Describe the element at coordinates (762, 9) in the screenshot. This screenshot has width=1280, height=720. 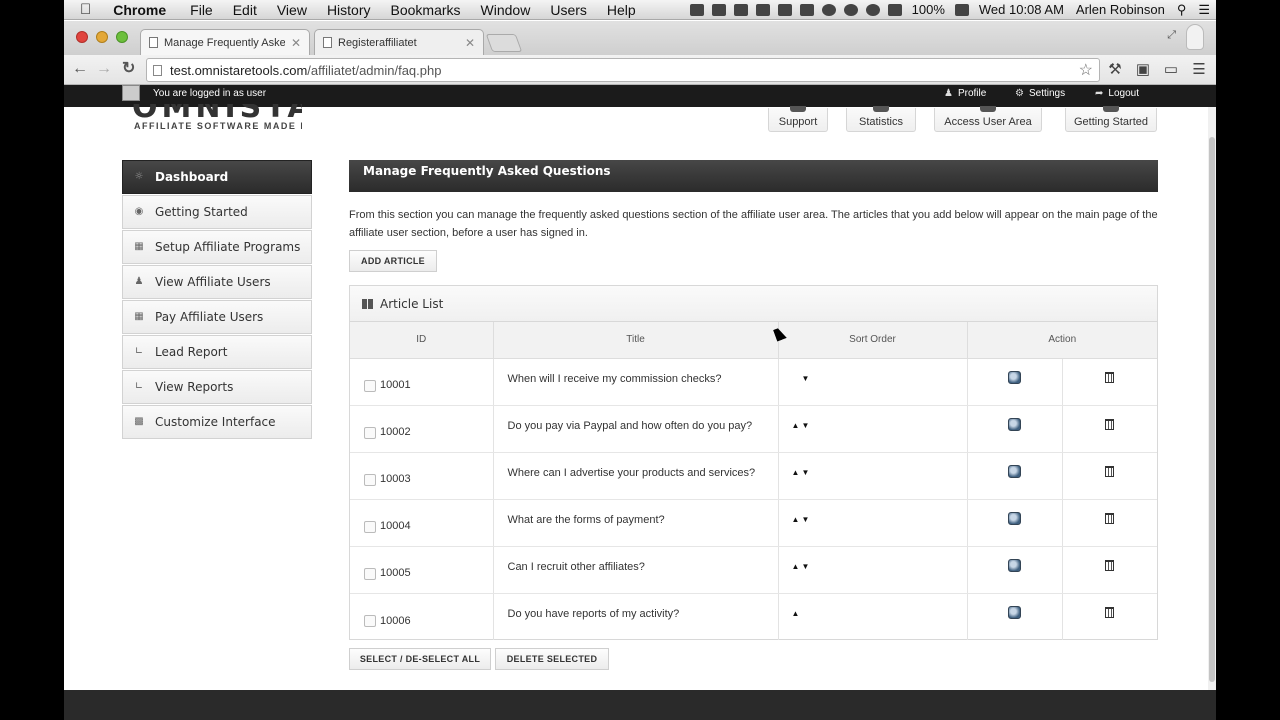
I see `evernote-icon` at that location.